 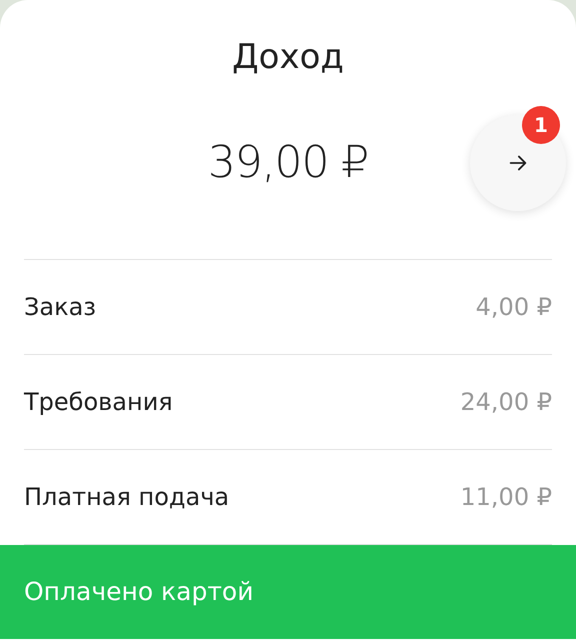 I want to click on total-amount: 39,00 ₽, so click(x=288, y=163).